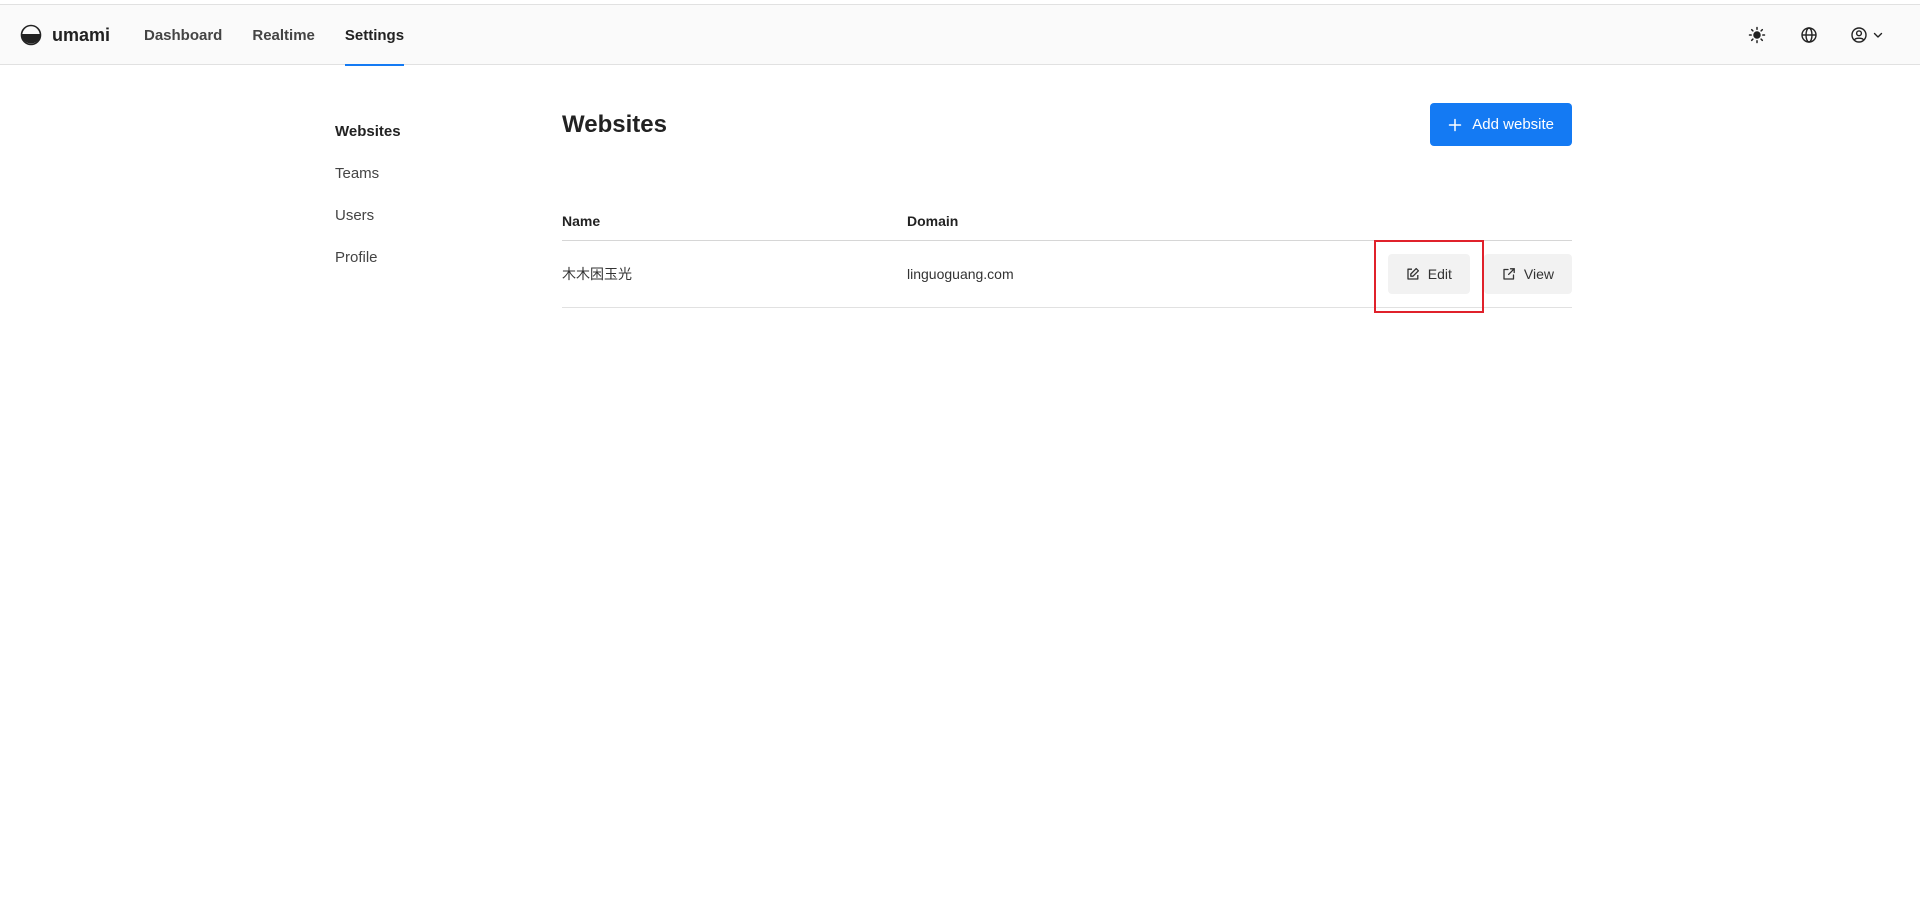 Image resolution: width=1920 pixels, height=921 pixels. What do you see at coordinates (933, 220) in the screenshot?
I see `column-header-domain: Domain` at bounding box center [933, 220].